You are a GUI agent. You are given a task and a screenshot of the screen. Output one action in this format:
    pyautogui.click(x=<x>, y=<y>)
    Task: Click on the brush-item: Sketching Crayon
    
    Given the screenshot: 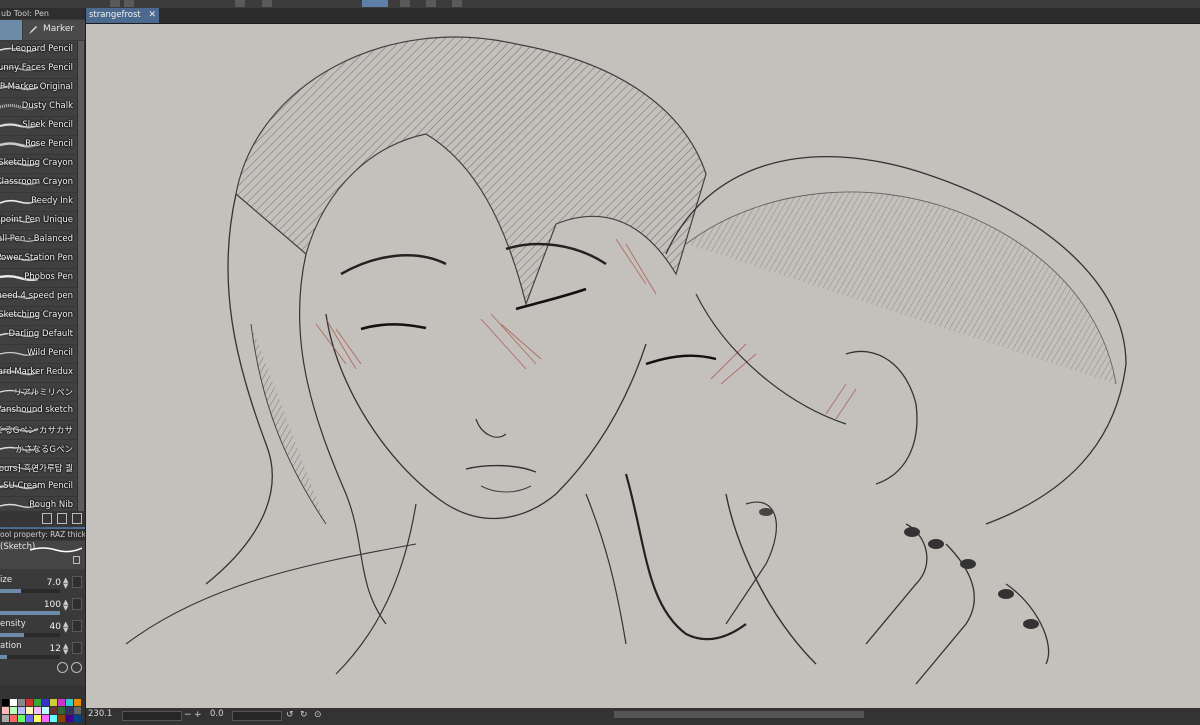 What is the action you would take?
    pyautogui.click(x=42, y=164)
    